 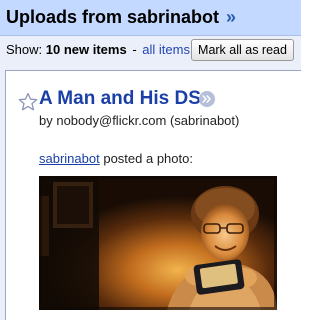 What do you see at coordinates (148, 158) in the screenshot?
I see `posted-photo-text: posted a photo:` at bounding box center [148, 158].